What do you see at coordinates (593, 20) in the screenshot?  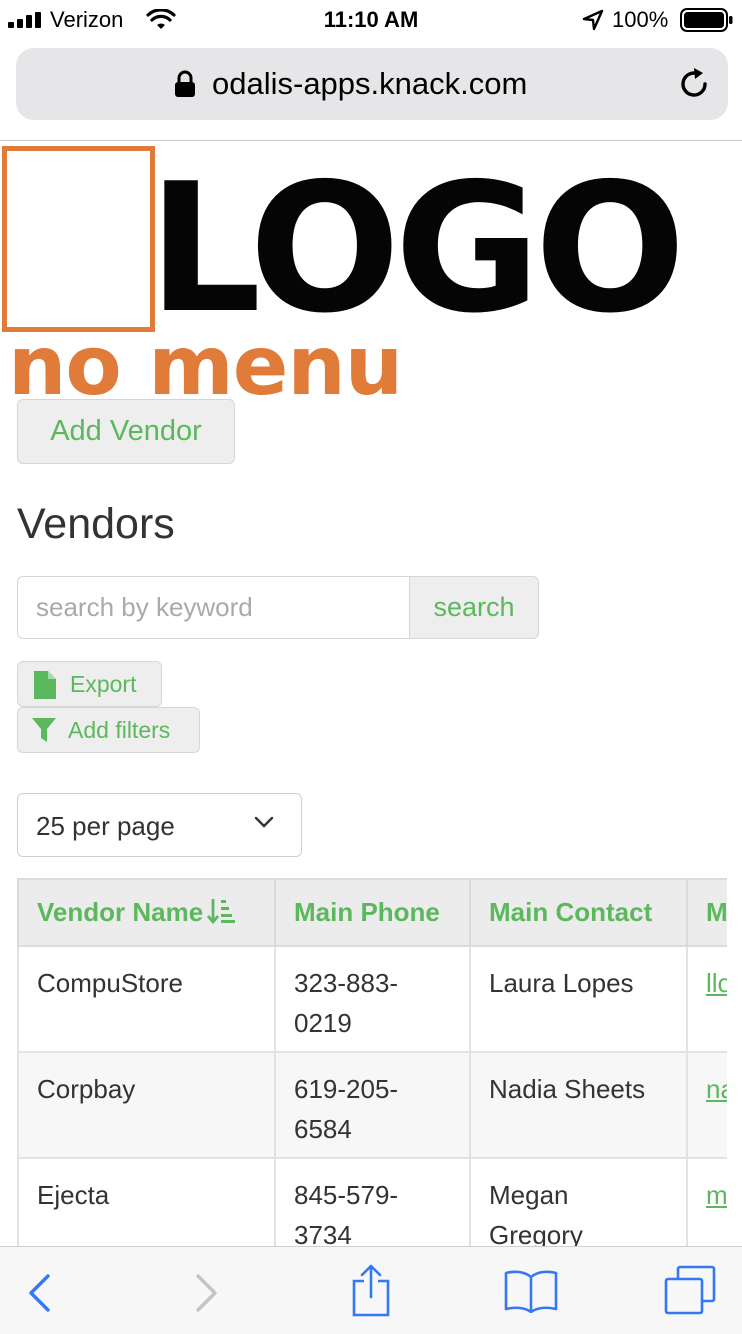 I see `location-arrow-icon` at bounding box center [593, 20].